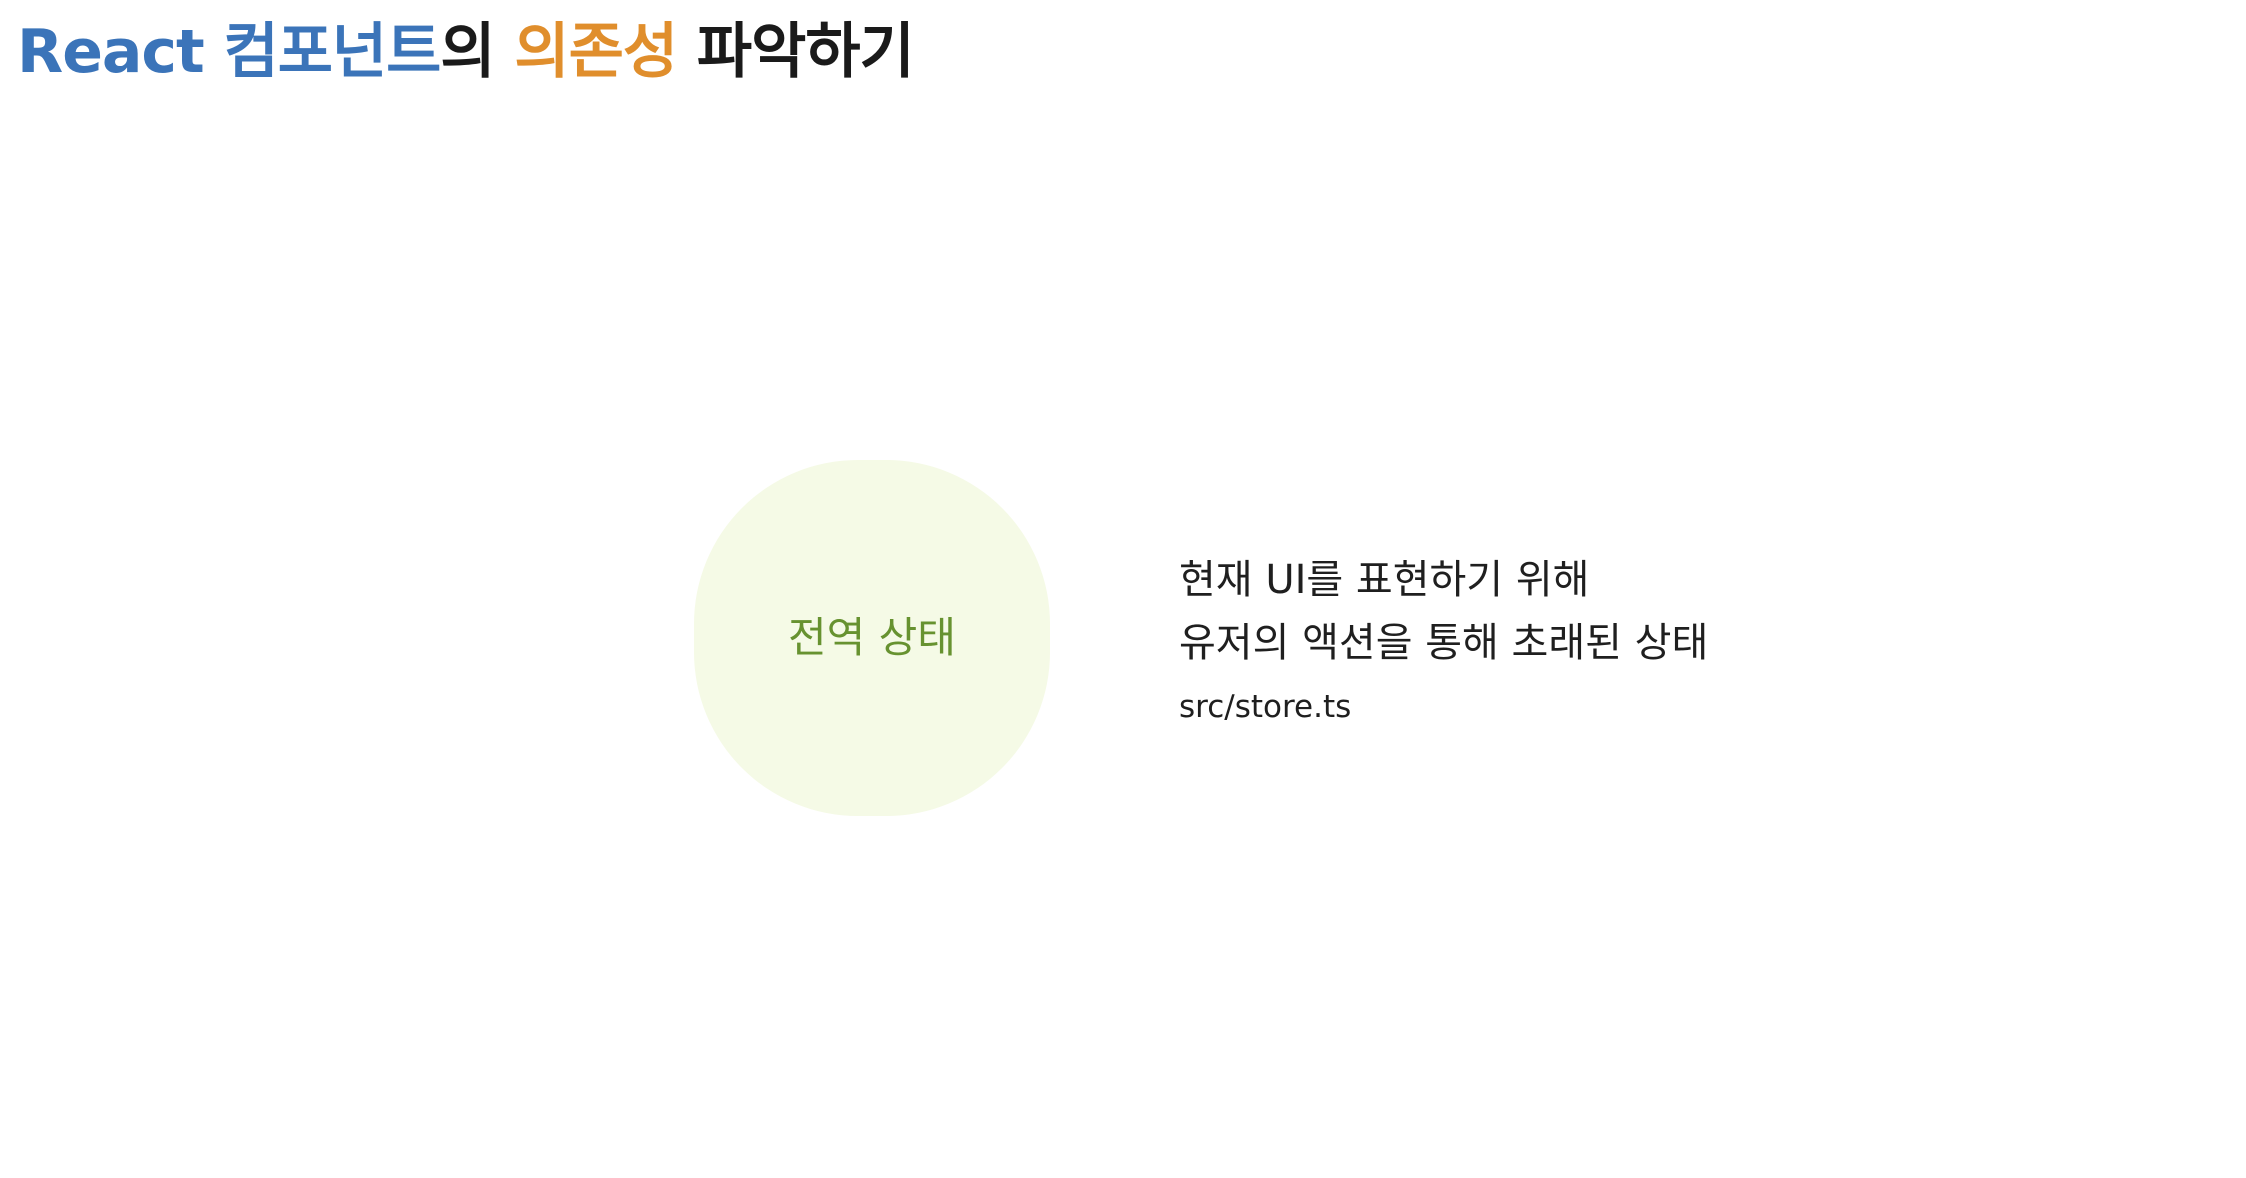  Describe the element at coordinates (1265, 707) in the screenshot. I see `store-file-path: src/store.ts` at that location.